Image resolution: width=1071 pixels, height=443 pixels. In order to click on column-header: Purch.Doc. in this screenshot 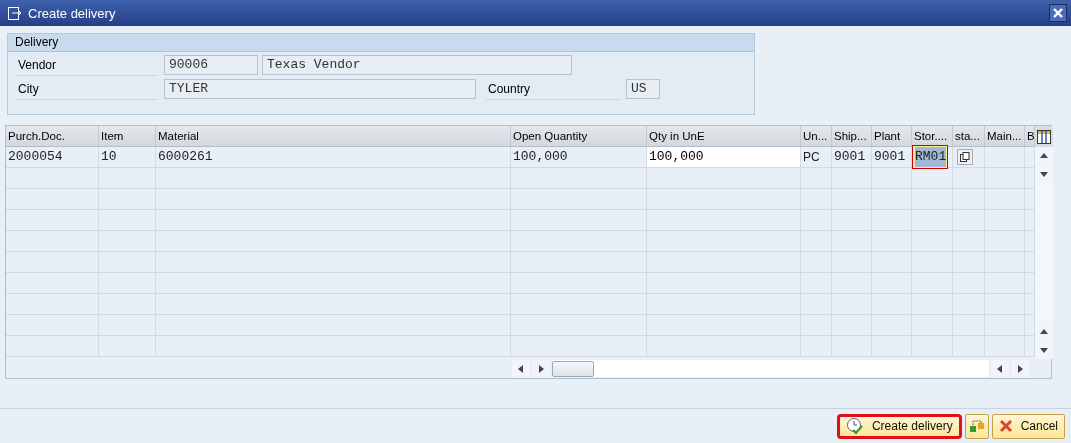, I will do `click(52, 136)`.